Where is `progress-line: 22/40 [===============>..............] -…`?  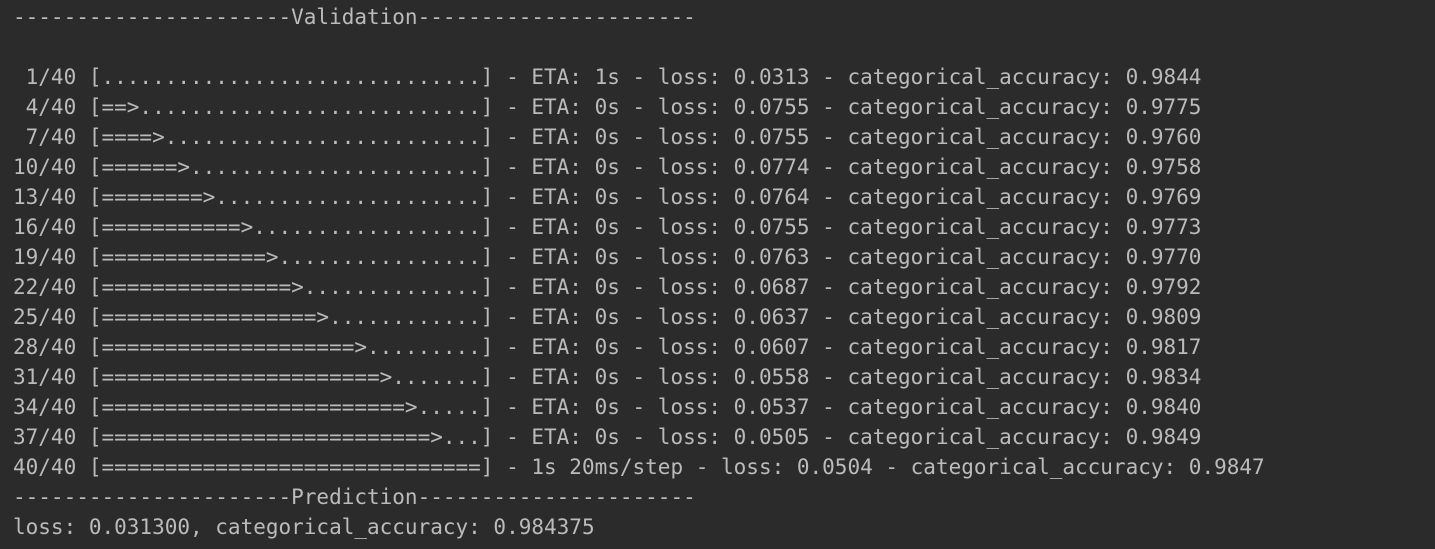
progress-line: 22/40 [===============>..............] -… is located at coordinates (607, 287).